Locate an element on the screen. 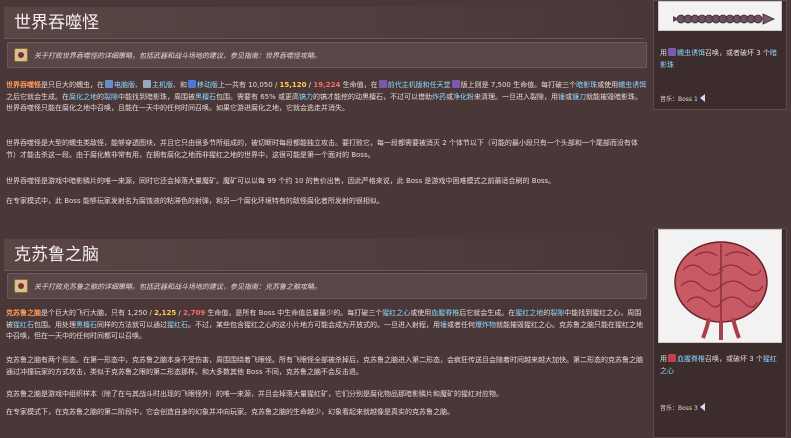  bloody-spine-icon is located at coordinates (672, 358).